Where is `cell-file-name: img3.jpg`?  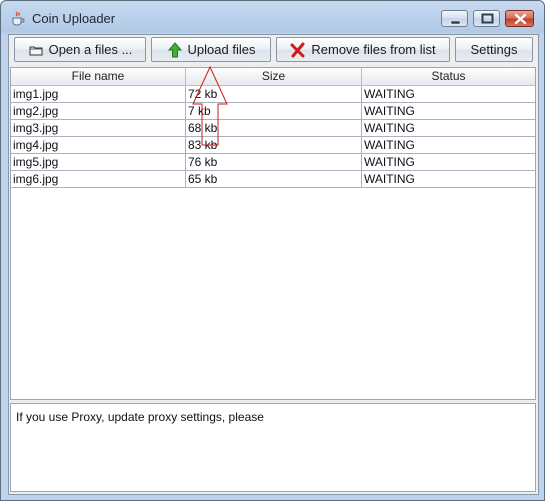
cell-file-name: img3.jpg is located at coordinates (98, 128).